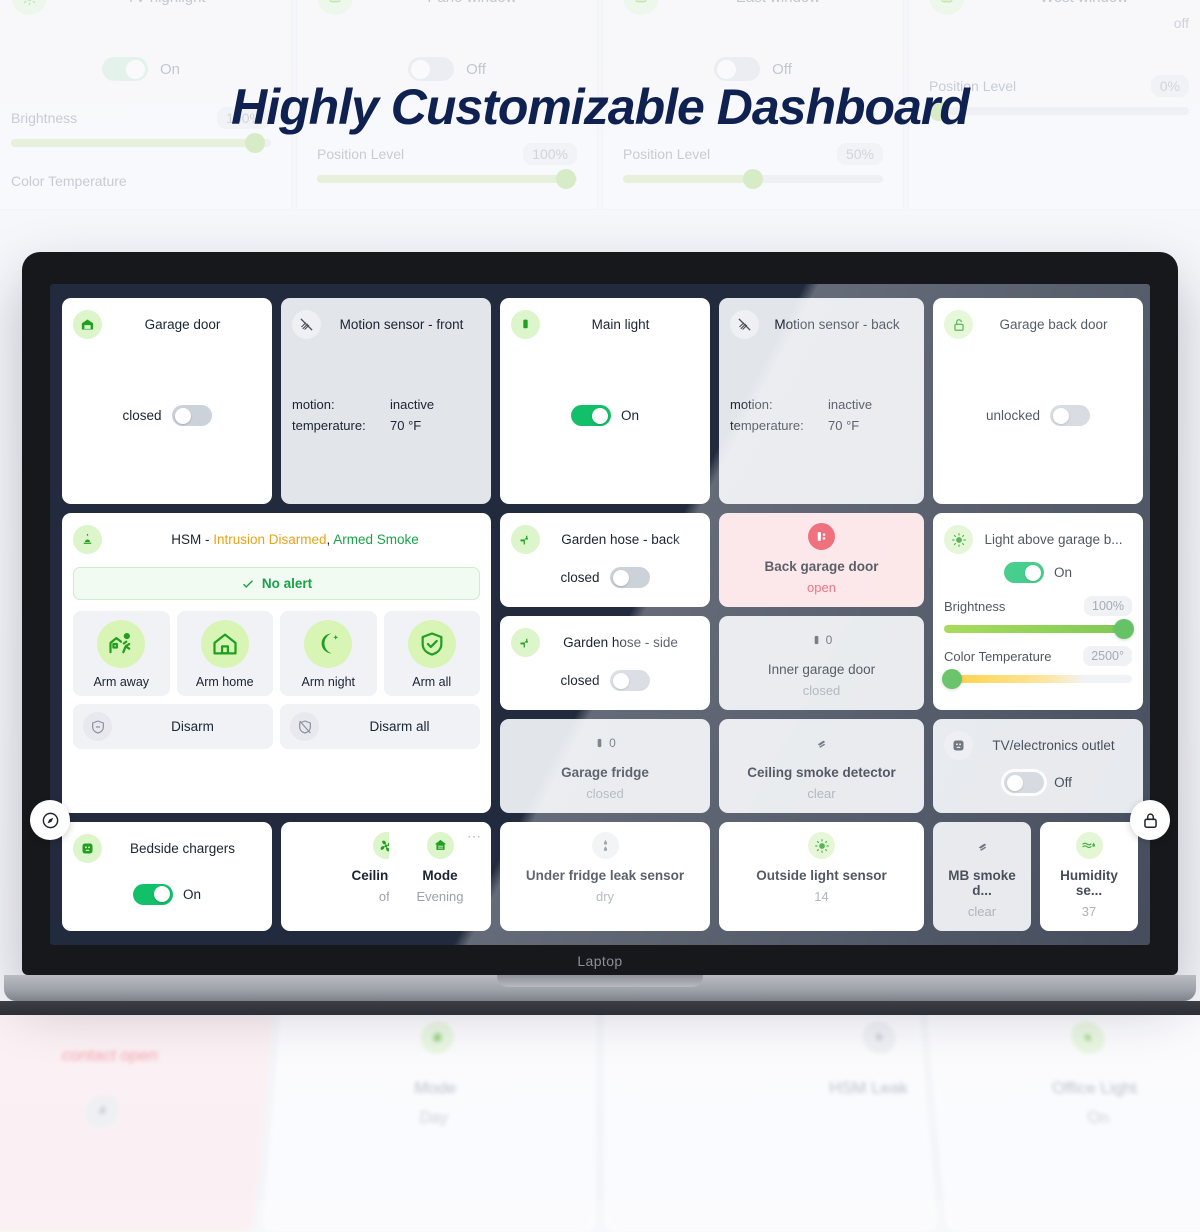 This screenshot has height=1232, width=1200. What do you see at coordinates (447, 7) in the screenshot?
I see `background-card-header: Pano window` at bounding box center [447, 7].